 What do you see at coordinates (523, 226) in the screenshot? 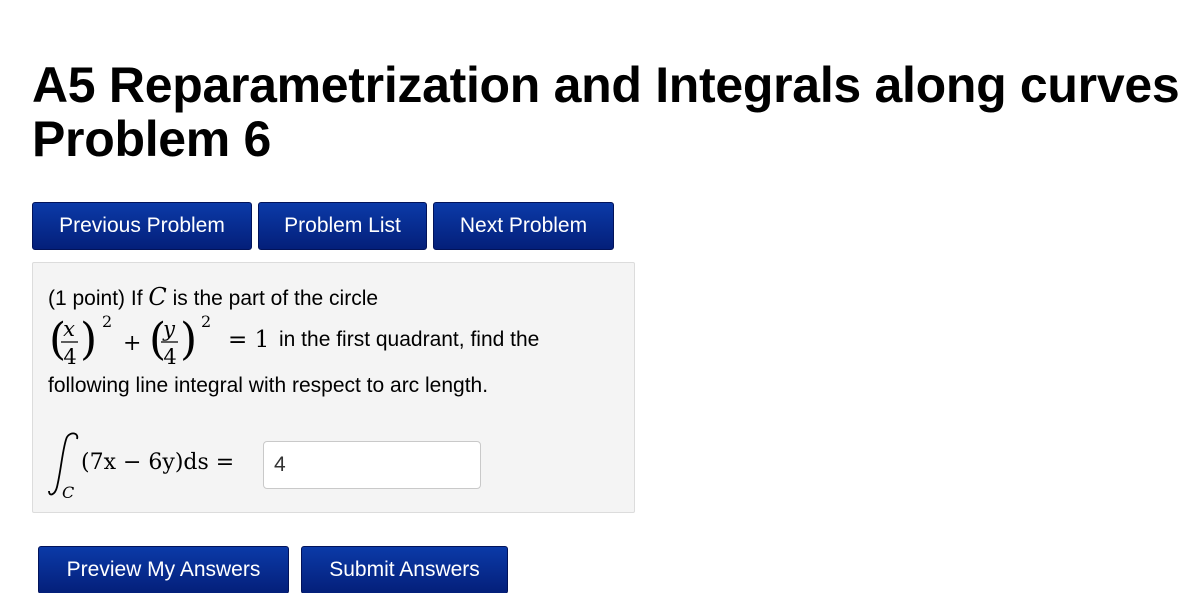
I see `next-problem-button: Next Problem` at bounding box center [523, 226].